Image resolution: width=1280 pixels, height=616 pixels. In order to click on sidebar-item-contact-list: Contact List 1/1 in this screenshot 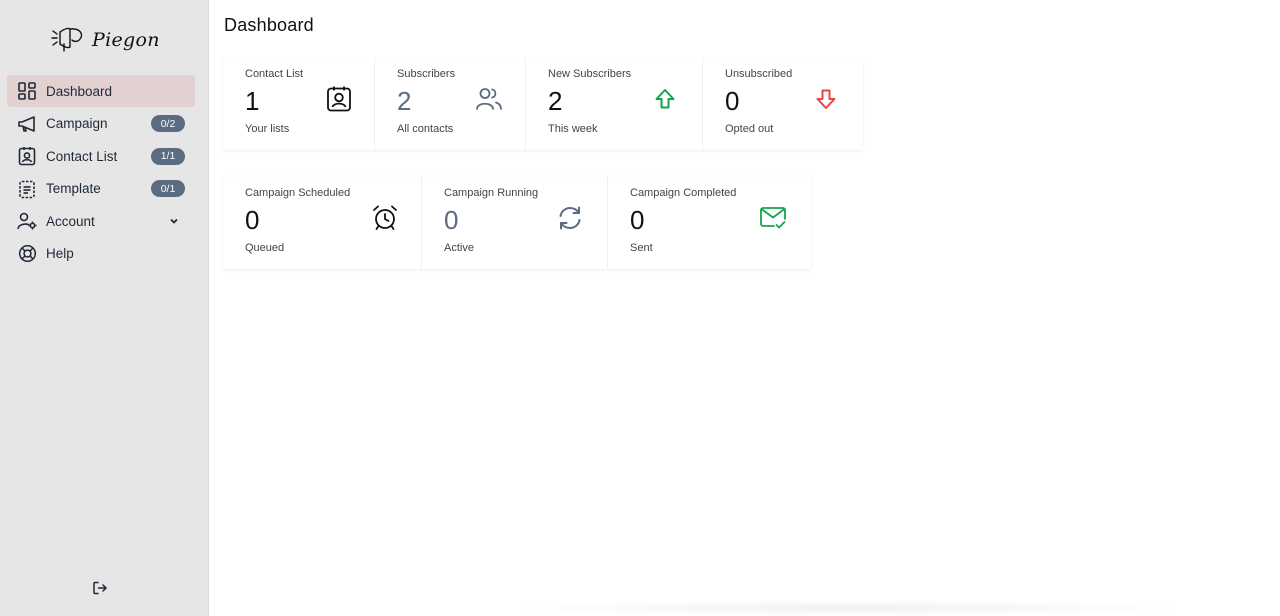, I will do `click(101, 156)`.